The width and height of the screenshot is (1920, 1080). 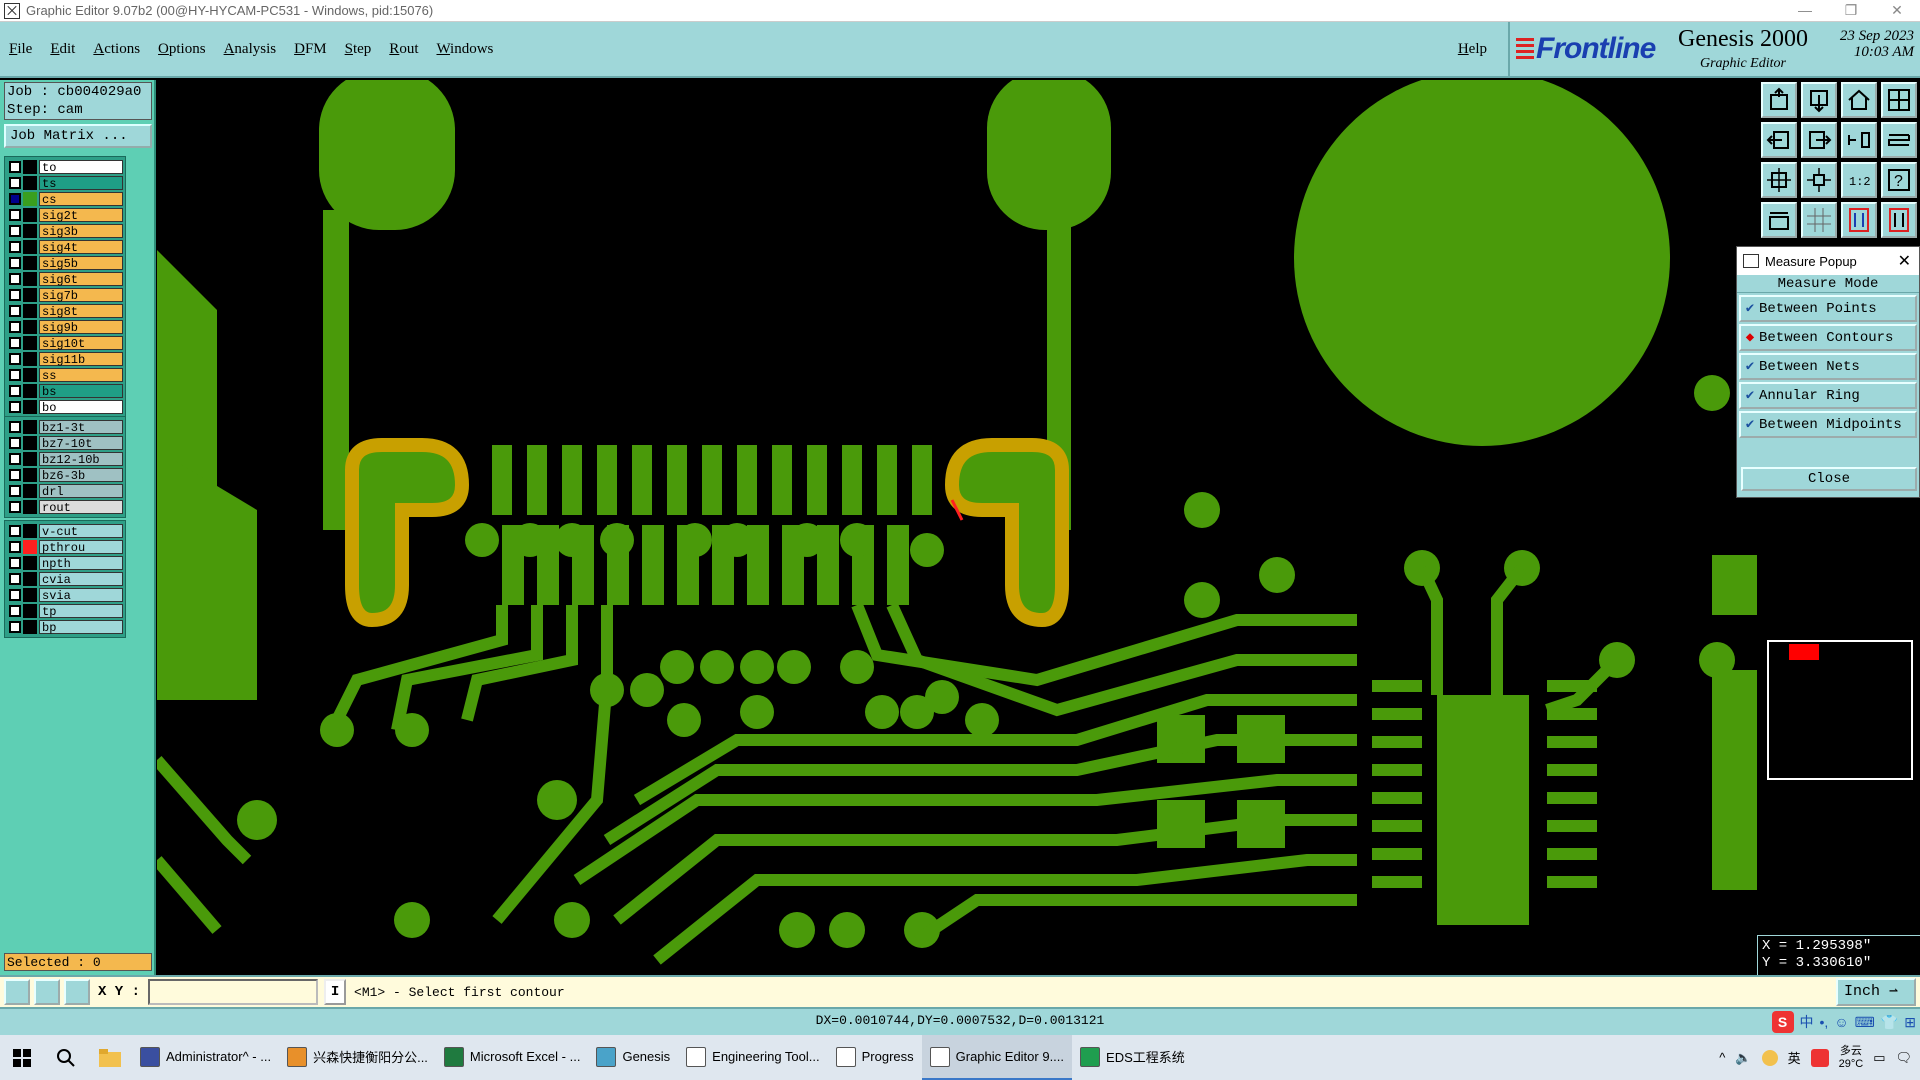 What do you see at coordinates (81, 579) in the screenshot?
I see `layer-name: cvia` at bounding box center [81, 579].